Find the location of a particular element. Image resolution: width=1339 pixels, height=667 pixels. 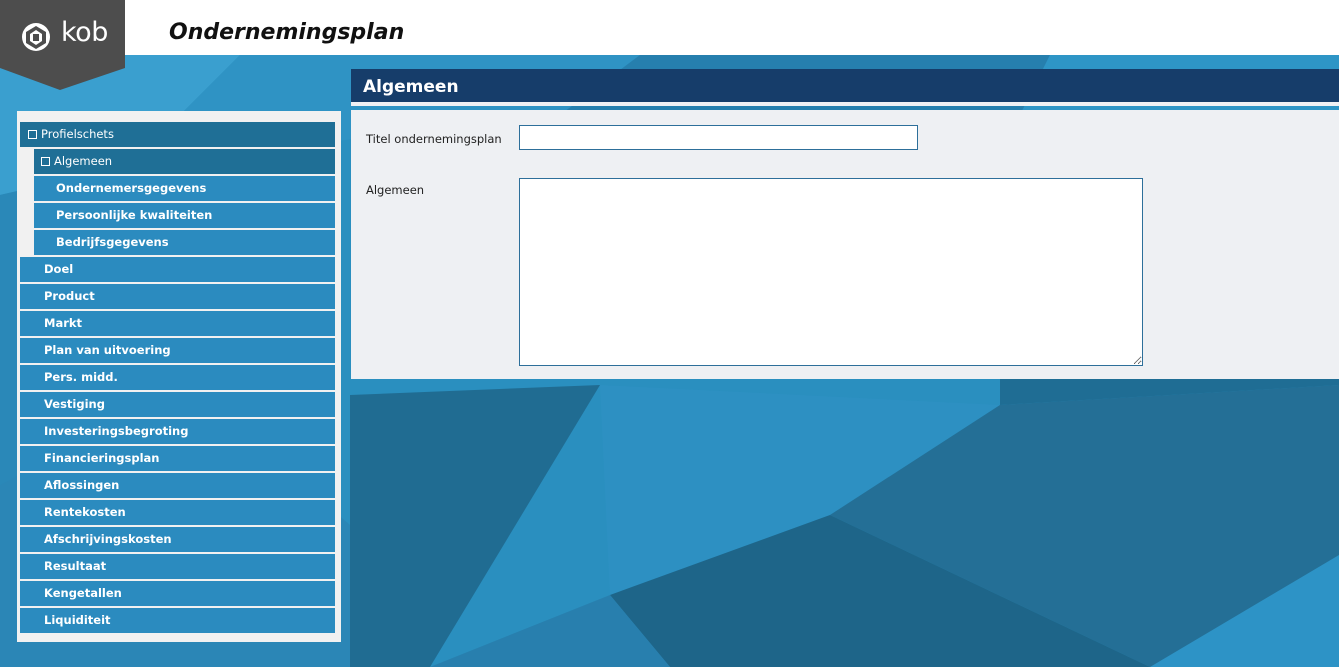

app-header: kob Ondernemingsplan is located at coordinates (669, 45).